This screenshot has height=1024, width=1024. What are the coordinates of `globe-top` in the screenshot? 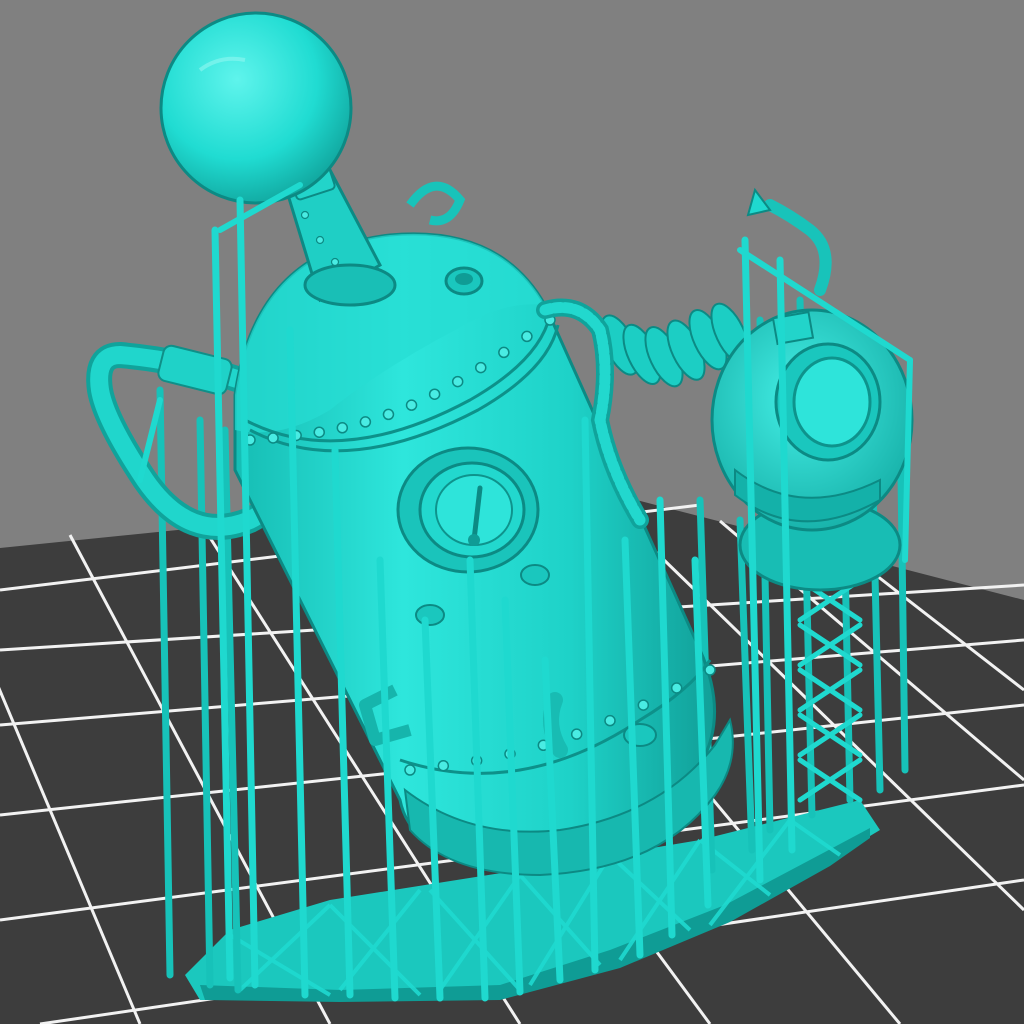 It's located at (256, 108).